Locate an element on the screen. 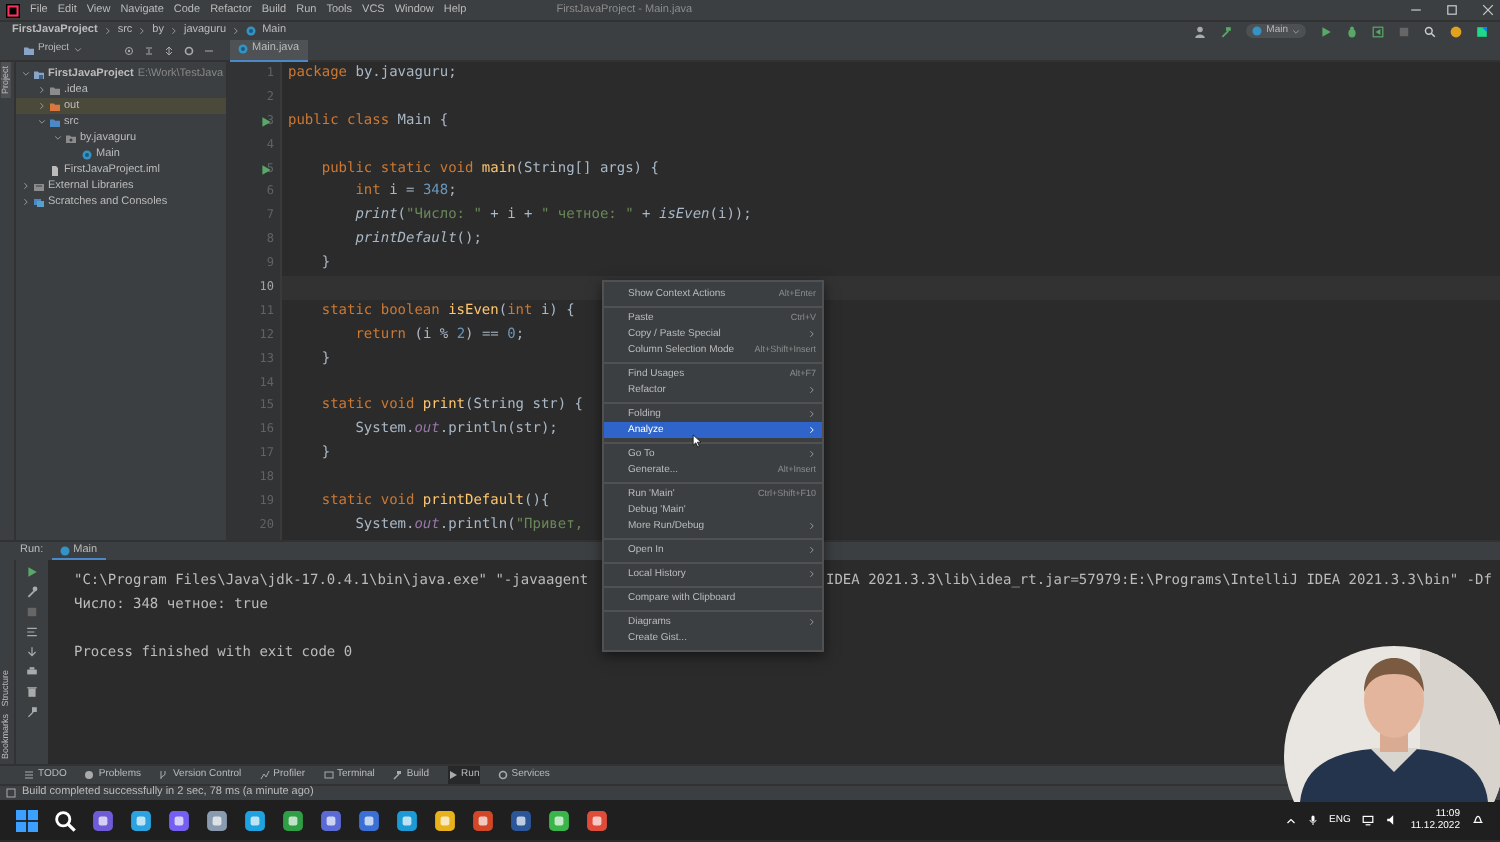 The width and height of the screenshot is (1500, 842). folder-icon is located at coordinates (29, 50).